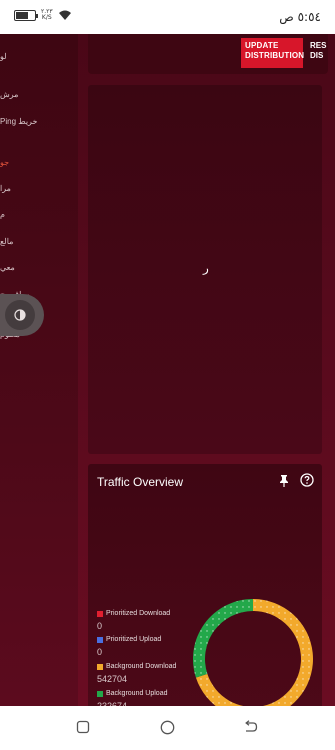 Image resolution: width=335 pixels, height=750 pixels. What do you see at coordinates (83, 727) in the screenshot?
I see `recents-button-icon` at bounding box center [83, 727].